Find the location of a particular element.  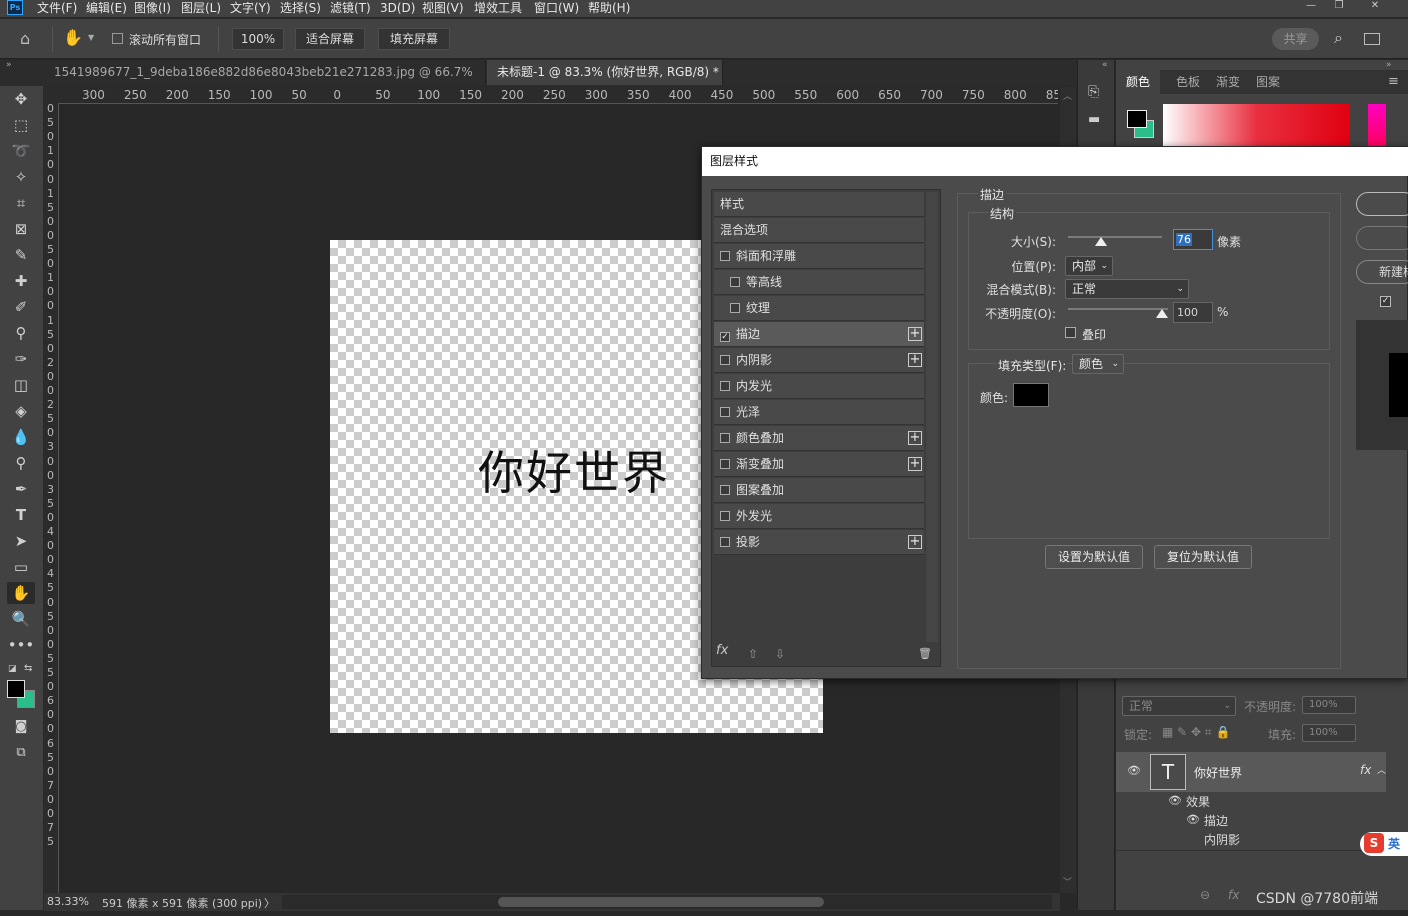

panel-fg-color-swatch is located at coordinates (1137, 119).